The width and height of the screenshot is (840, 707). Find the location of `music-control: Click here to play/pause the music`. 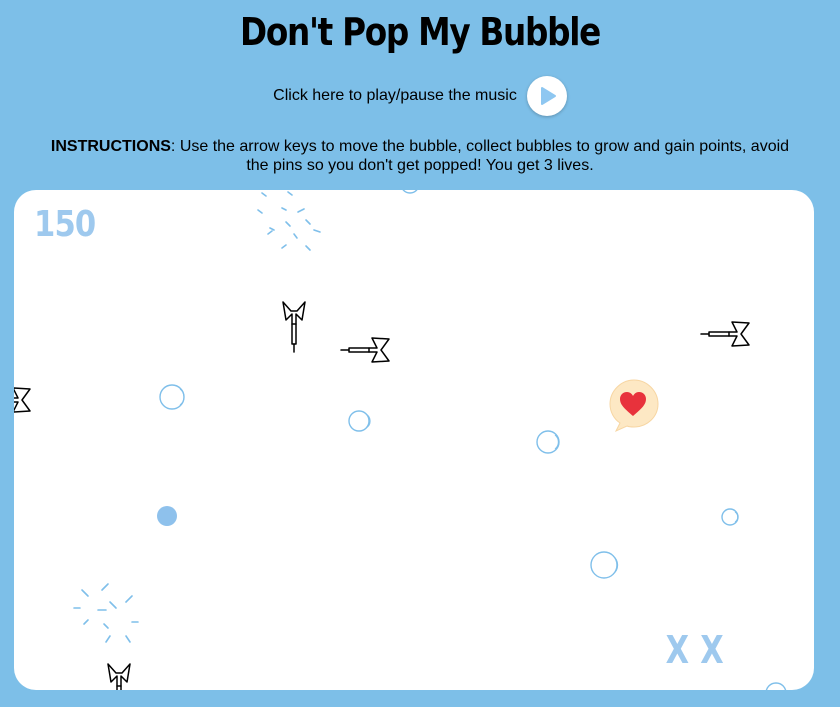

music-control: Click here to play/pause the music is located at coordinates (420, 96).